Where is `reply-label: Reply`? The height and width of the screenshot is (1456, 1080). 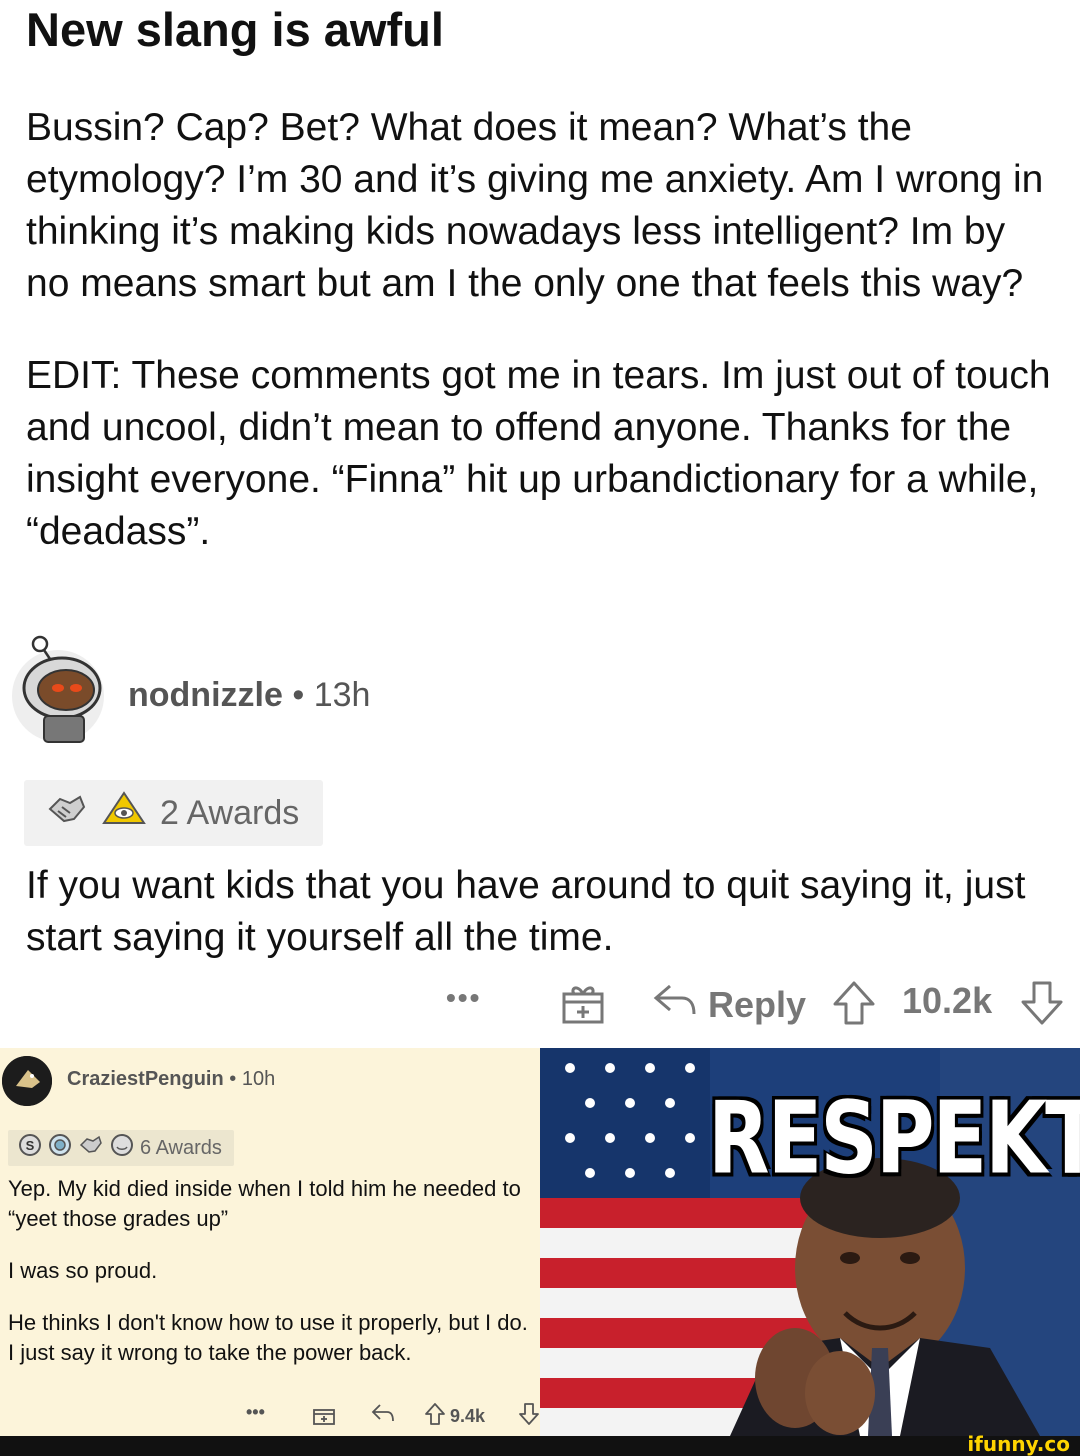 reply-label: Reply is located at coordinates (757, 1004).